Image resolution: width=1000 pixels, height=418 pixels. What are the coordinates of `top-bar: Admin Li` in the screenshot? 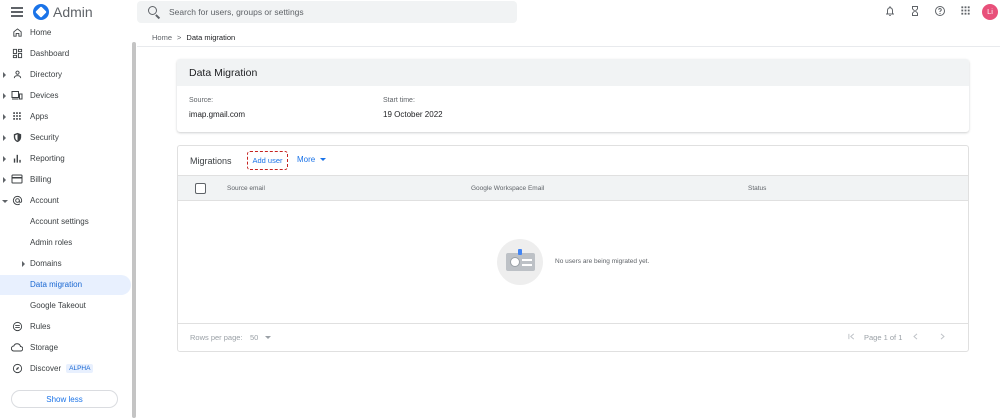 It's located at (500, 13).